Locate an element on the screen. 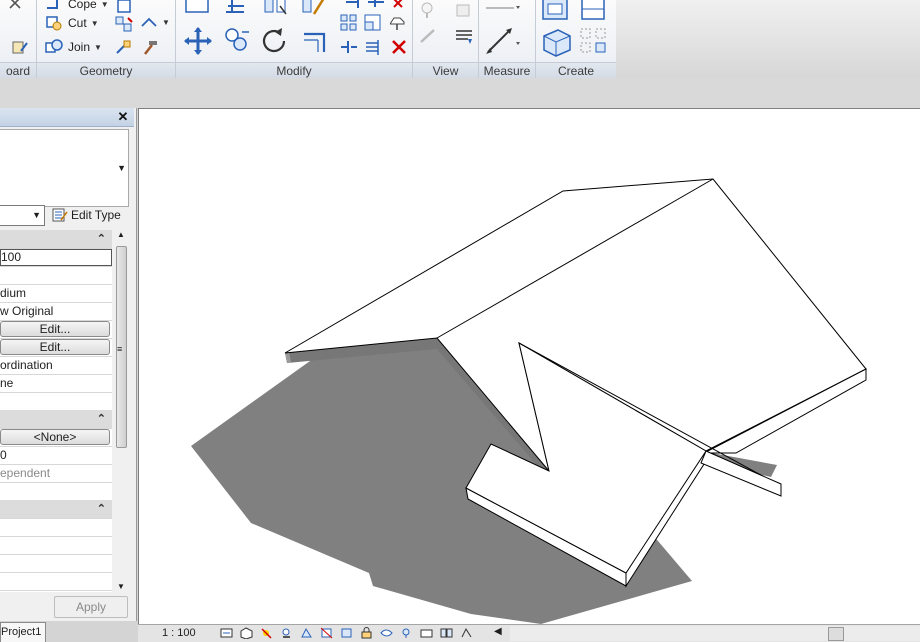  properties-scrollbar: ▲ ≡ ▼ is located at coordinates (121, 411).